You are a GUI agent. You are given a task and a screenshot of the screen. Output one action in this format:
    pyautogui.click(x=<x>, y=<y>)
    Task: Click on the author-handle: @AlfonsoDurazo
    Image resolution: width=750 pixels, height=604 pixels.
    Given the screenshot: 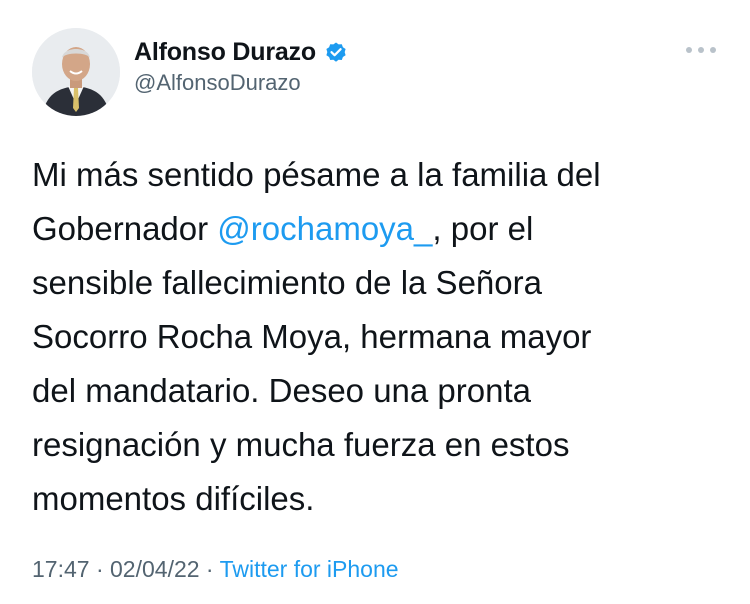 What is the action you would take?
    pyautogui.click(x=217, y=83)
    